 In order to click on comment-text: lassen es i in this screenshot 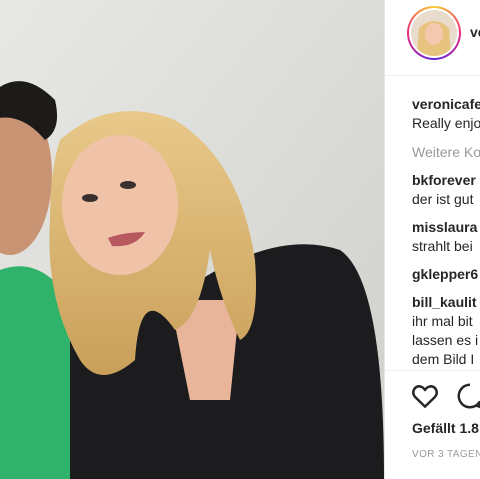, I will do `click(445, 340)`.